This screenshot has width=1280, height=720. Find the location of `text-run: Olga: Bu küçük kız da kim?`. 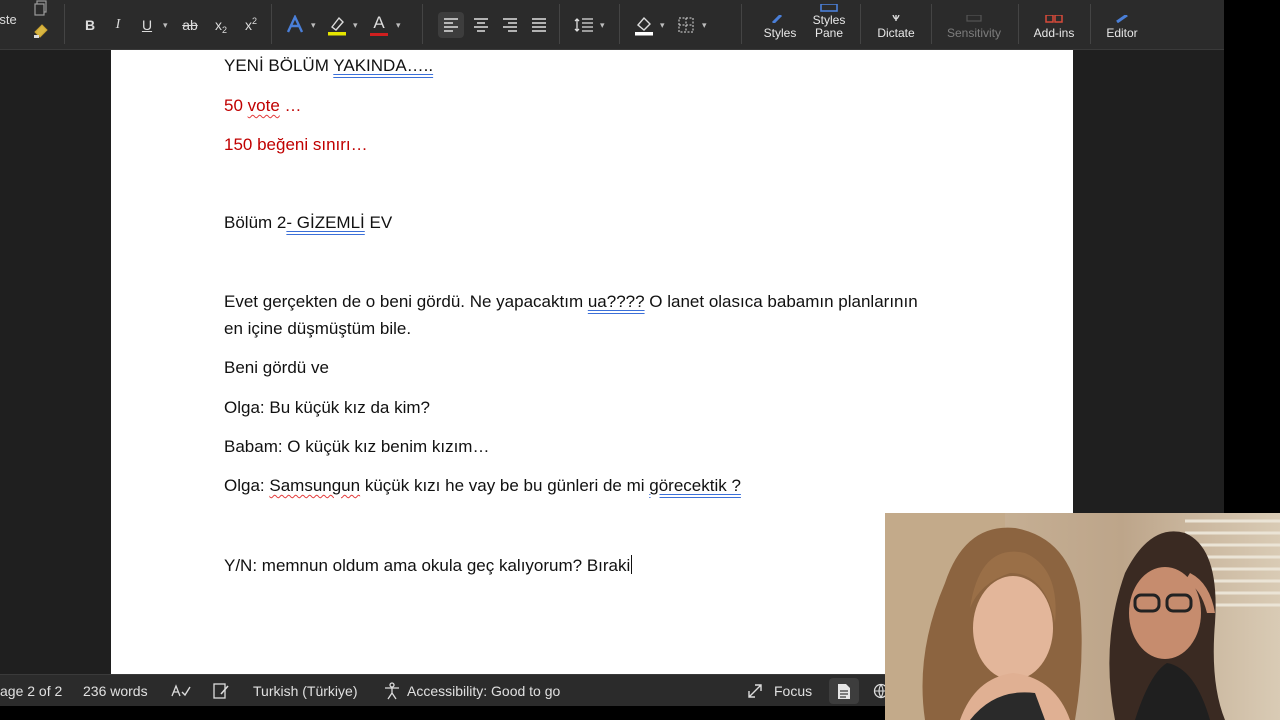

text-run: Olga: Bu küçük kız da kim? is located at coordinates (327, 407).